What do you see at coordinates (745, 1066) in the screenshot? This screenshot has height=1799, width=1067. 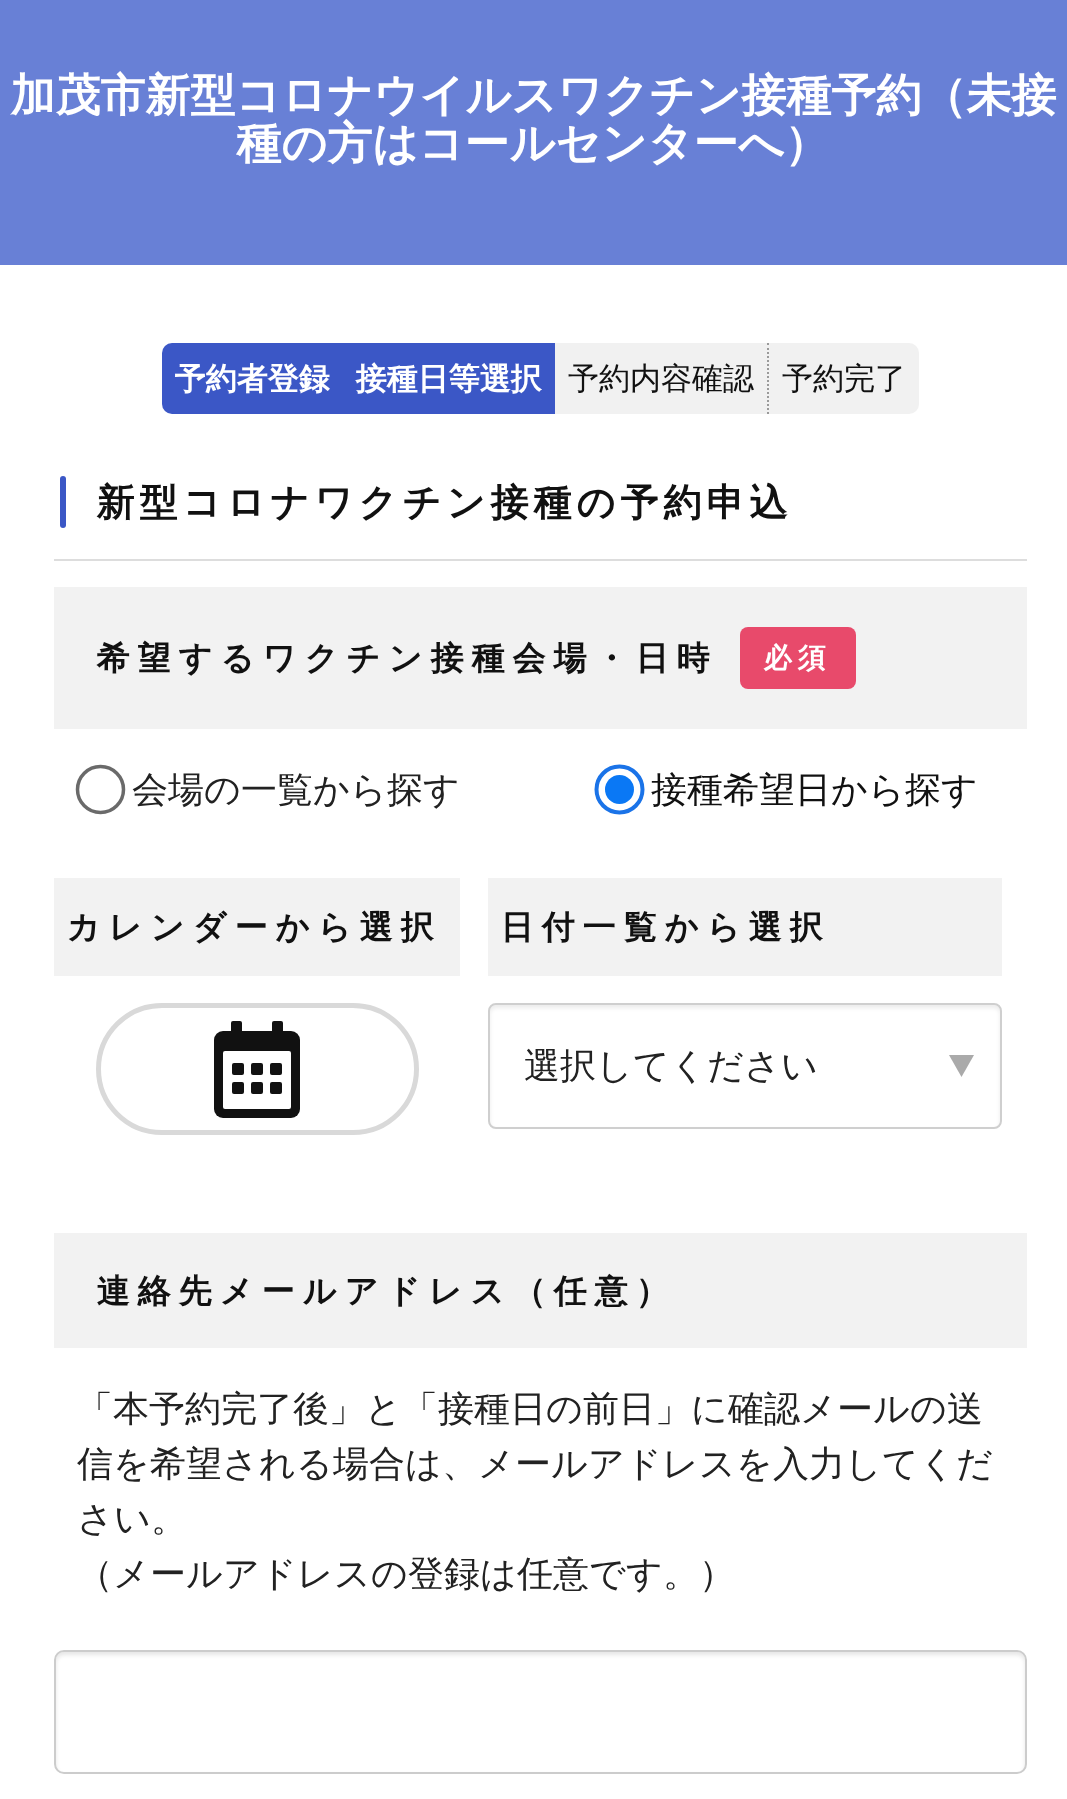 I see `date-select: 選択してください` at bounding box center [745, 1066].